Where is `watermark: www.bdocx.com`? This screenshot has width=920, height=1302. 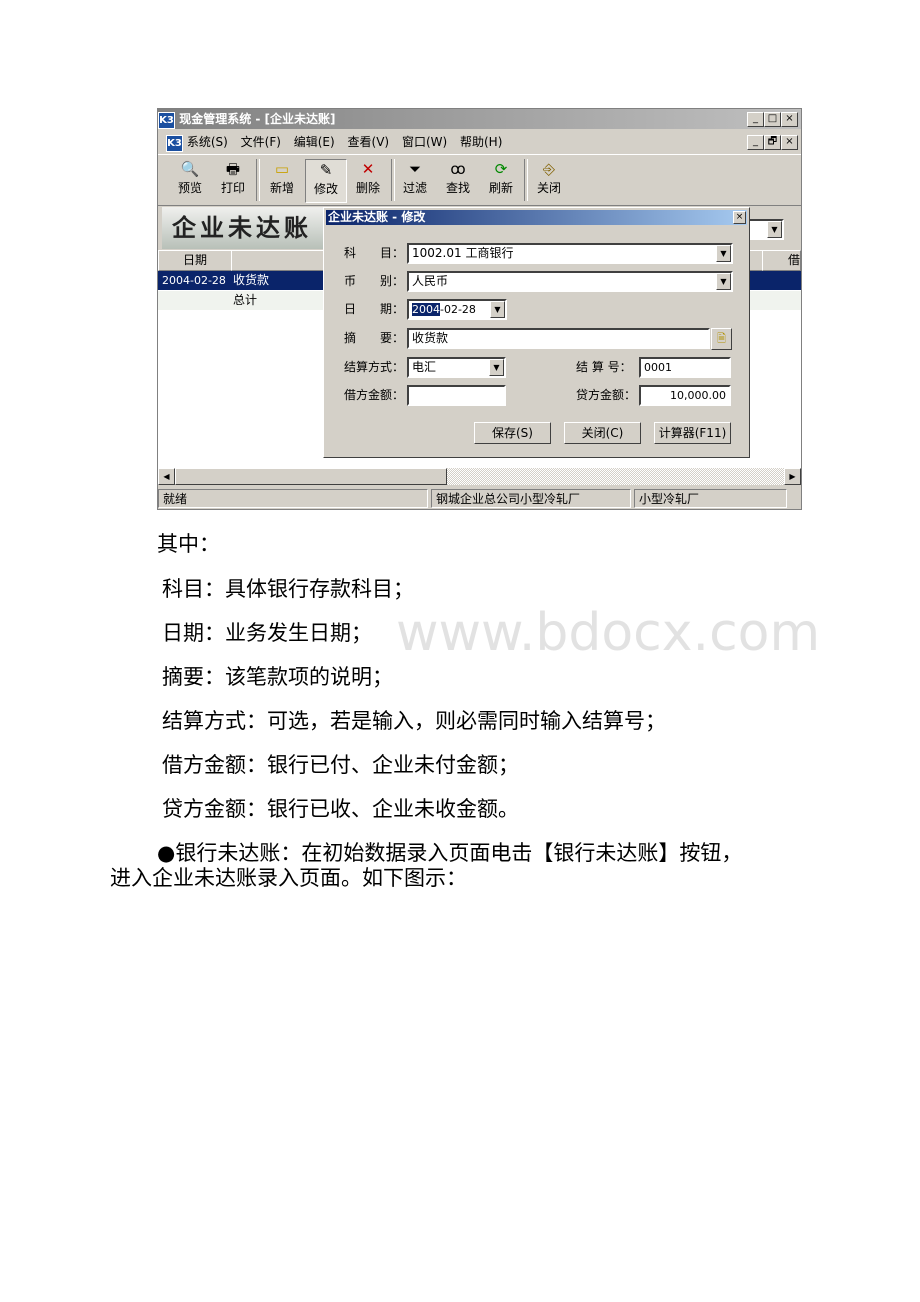
watermark: www.bdocx.com is located at coordinates (608, 633).